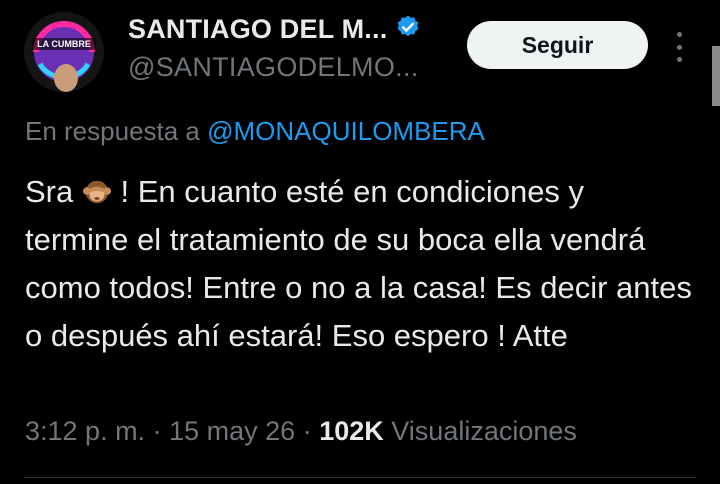 The height and width of the screenshot is (484, 720). I want to click on scrollbar-thumb, so click(716, 76).